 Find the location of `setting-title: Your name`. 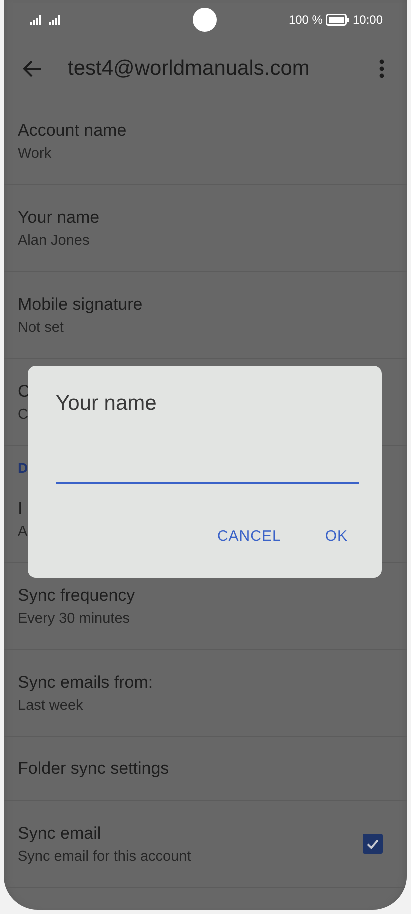

setting-title: Your name is located at coordinates (59, 218).